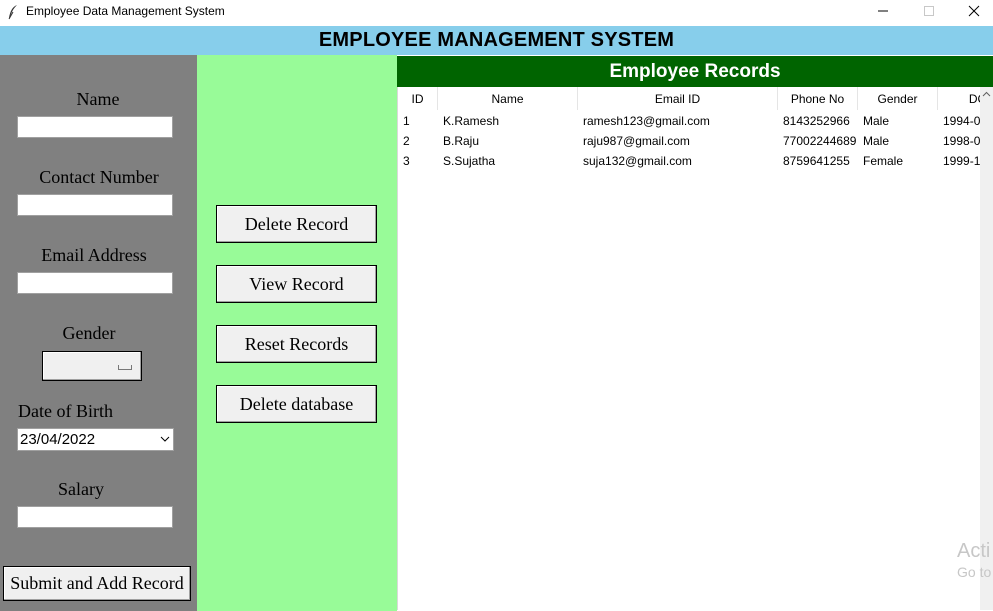 This screenshot has height=611, width=993. What do you see at coordinates (165, 439) in the screenshot?
I see `chevron-down-icon` at bounding box center [165, 439].